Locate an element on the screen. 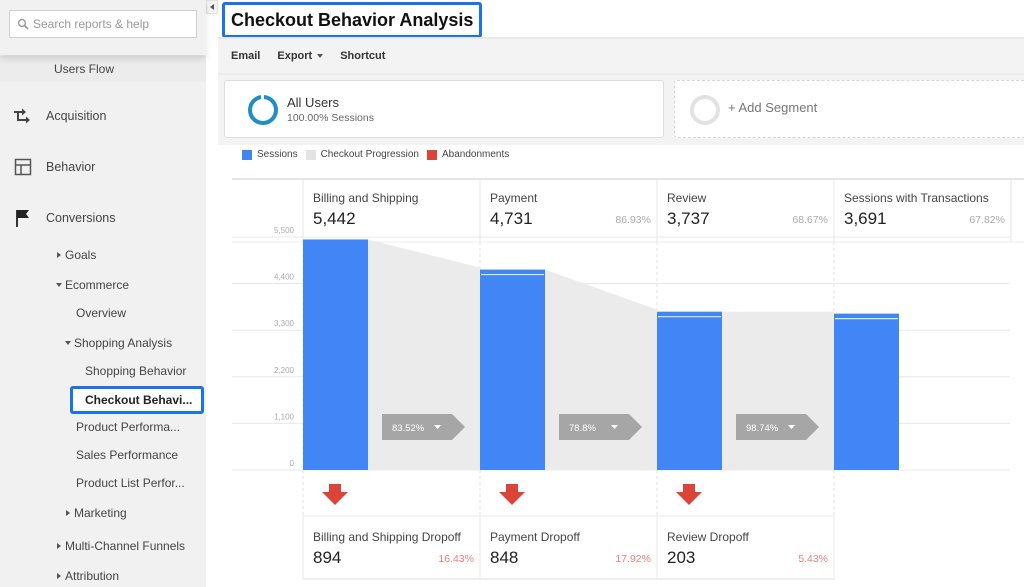 The height and width of the screenshot is (587, 1024). sidebar-item-label: Shopping Behavior is located at coordinates (136, 371).